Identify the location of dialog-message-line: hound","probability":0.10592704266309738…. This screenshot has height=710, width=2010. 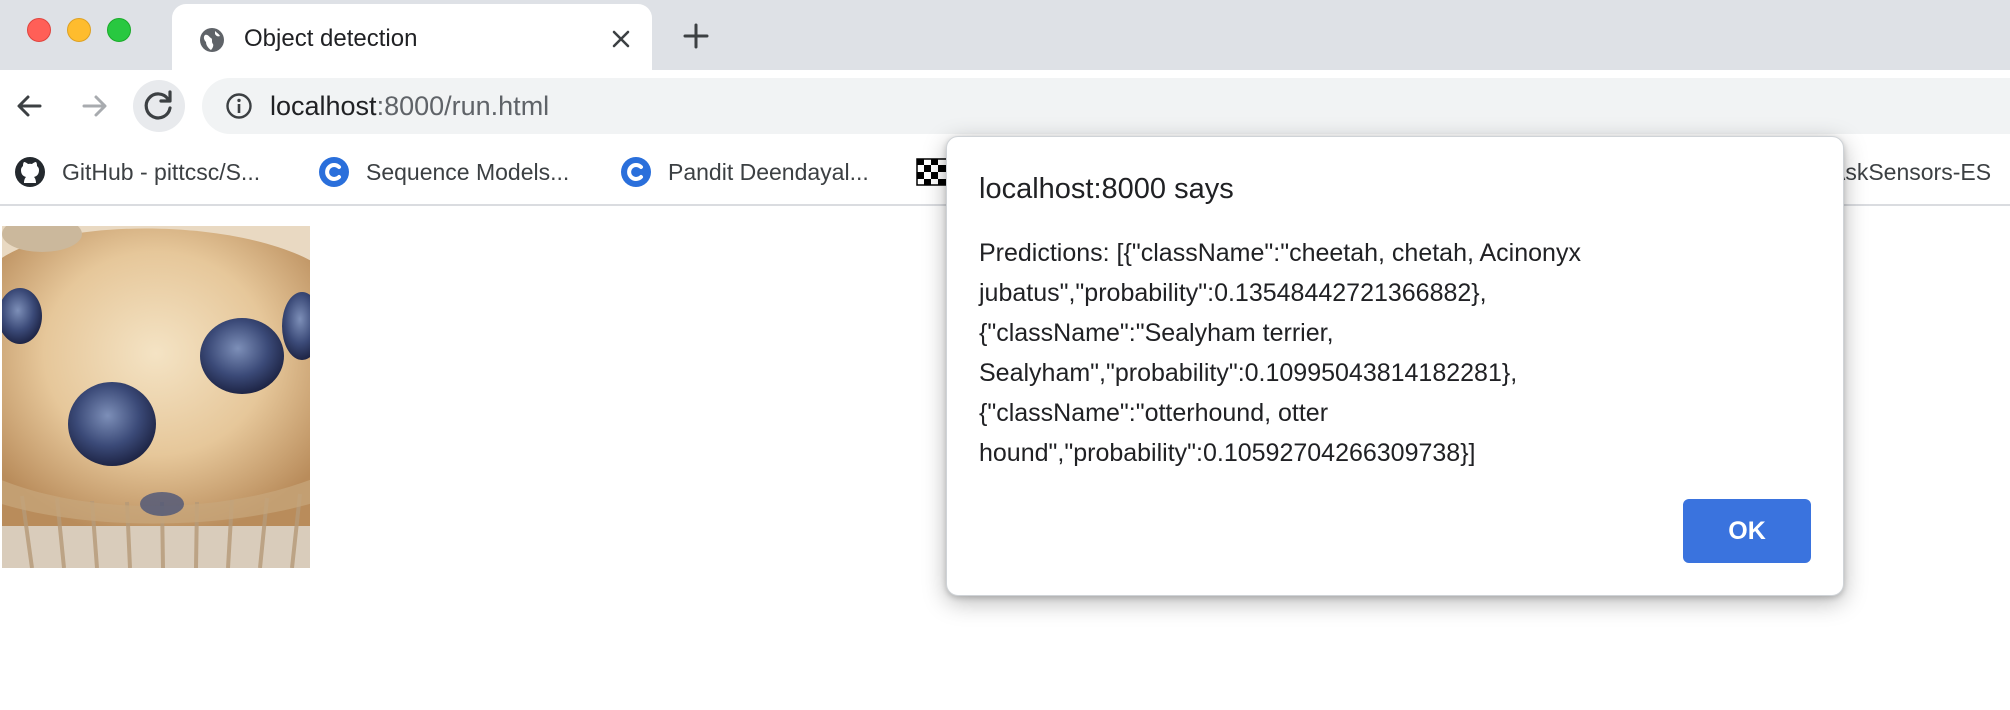
(1227, 453).